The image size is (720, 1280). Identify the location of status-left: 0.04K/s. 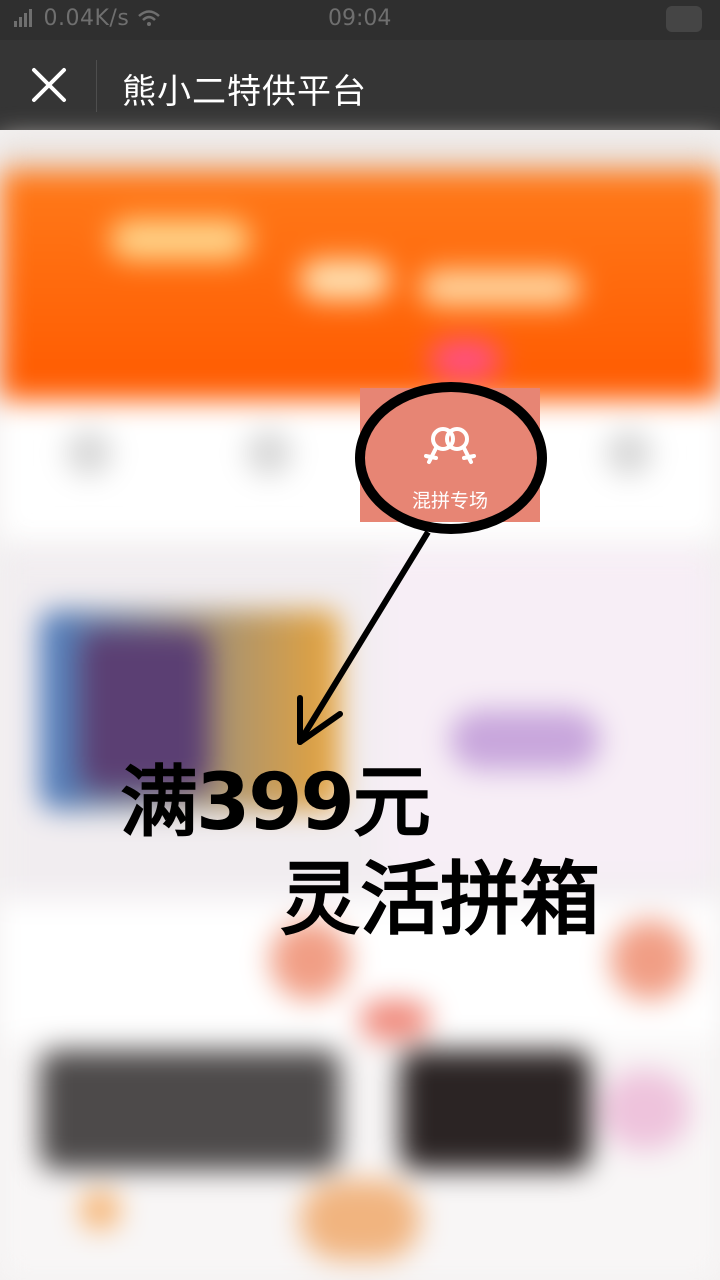
(87, 18).